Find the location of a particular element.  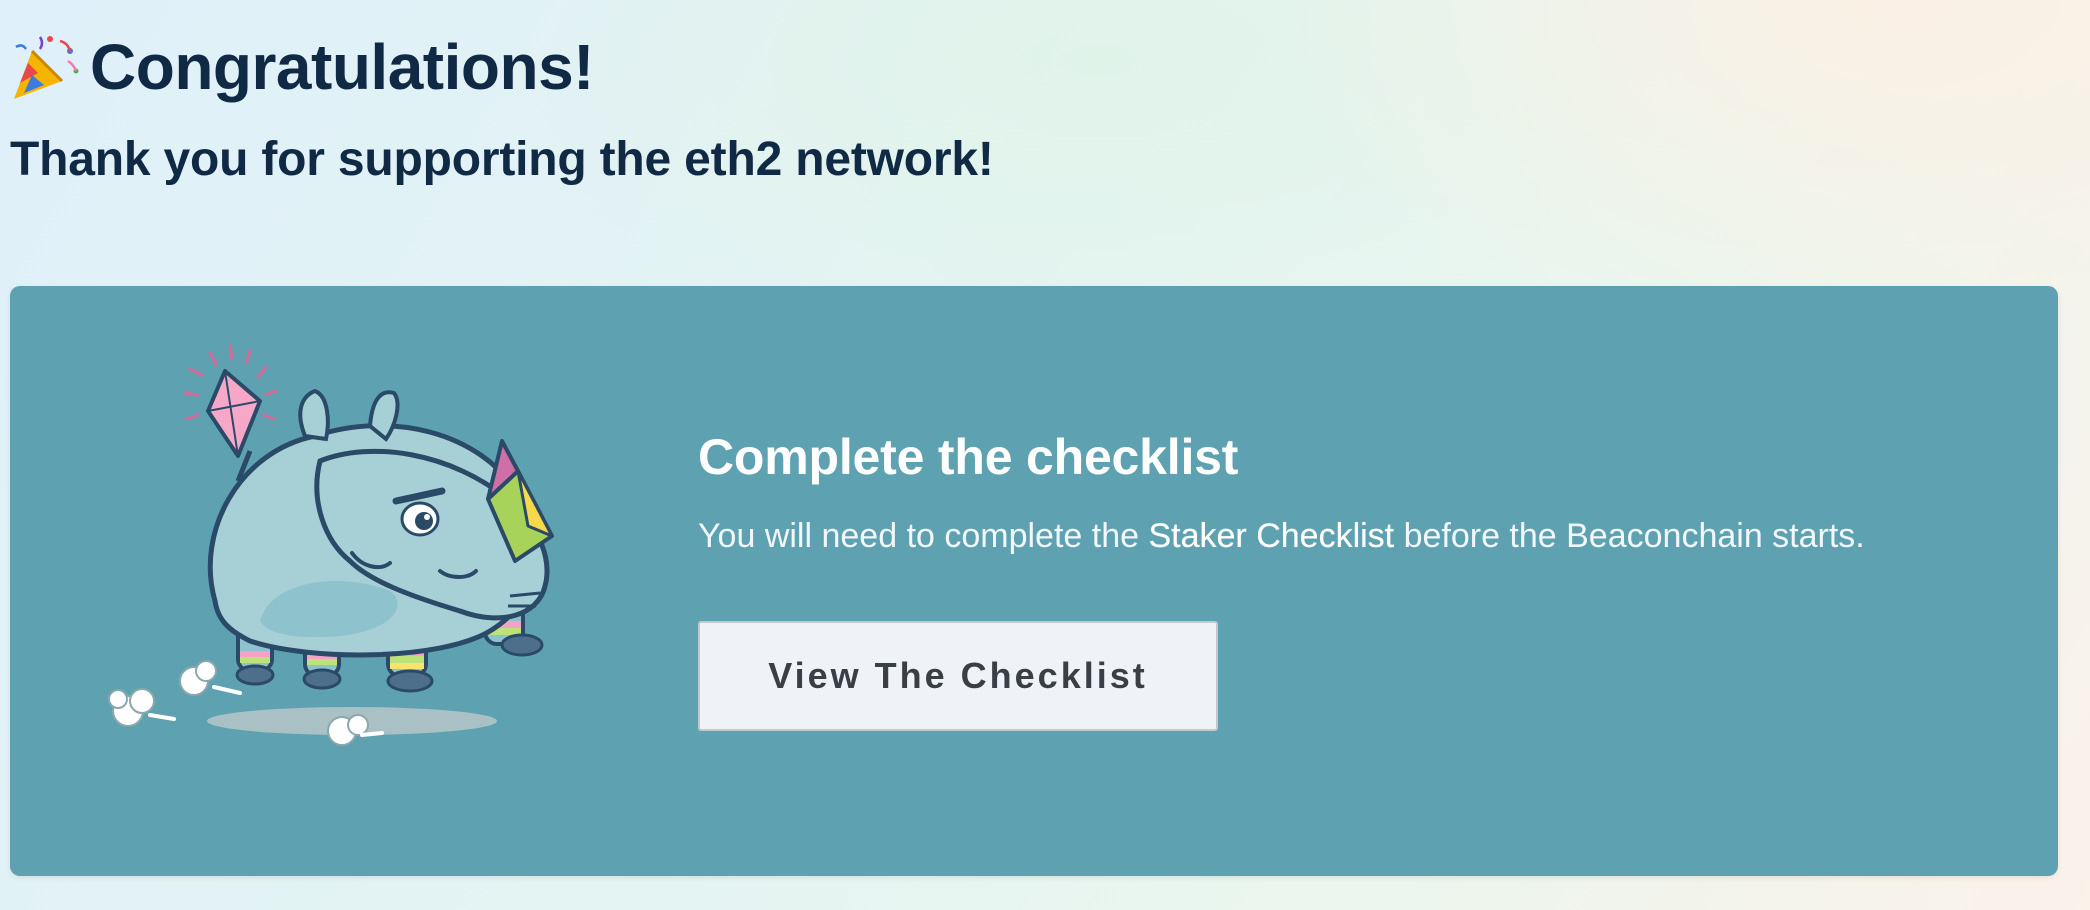

page-title: Congratulations! is located at coordinates (342, 67).